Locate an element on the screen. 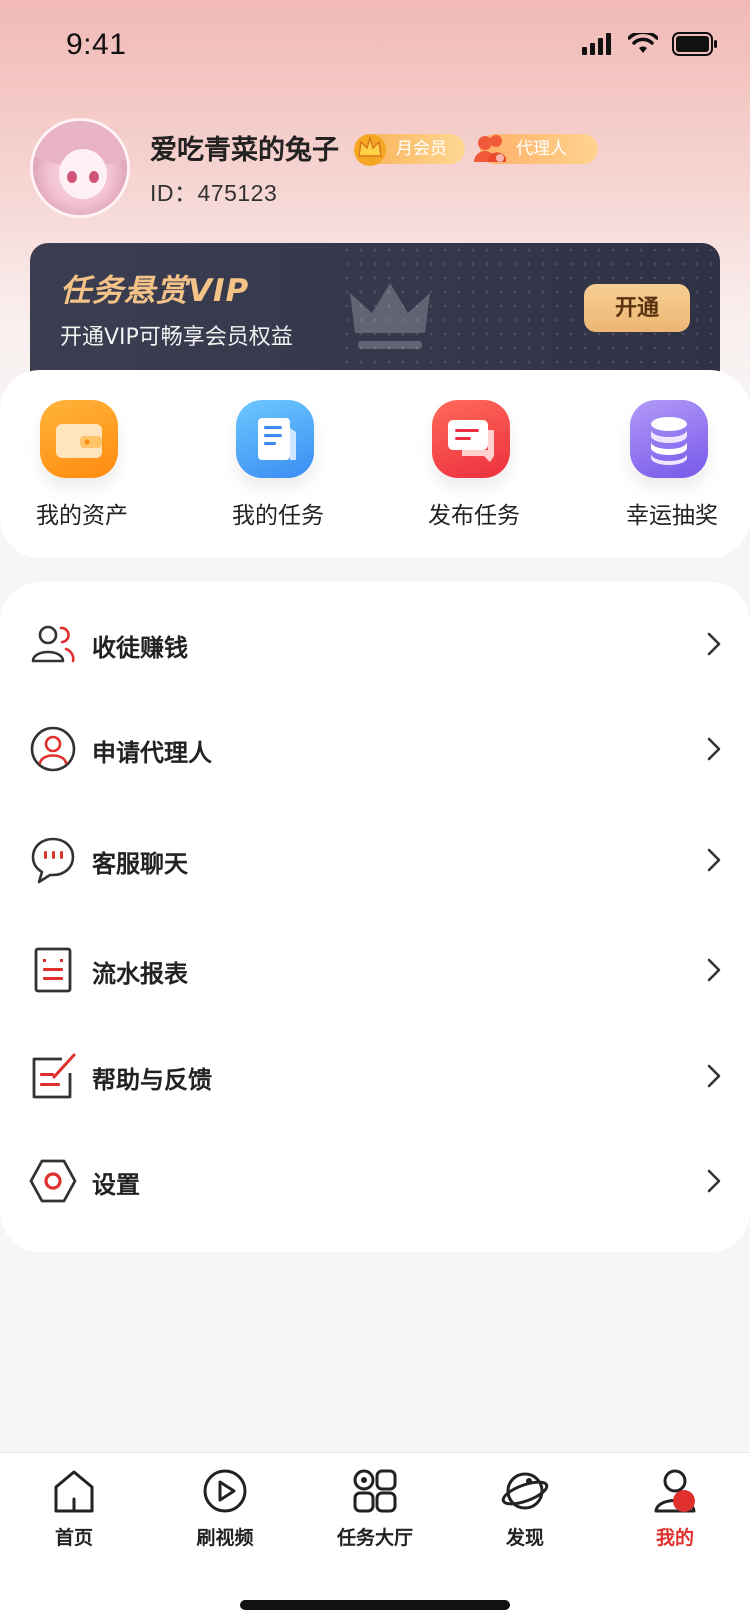  menu-item-label: 收徒赚钱 is located at coordinates (140, 648).